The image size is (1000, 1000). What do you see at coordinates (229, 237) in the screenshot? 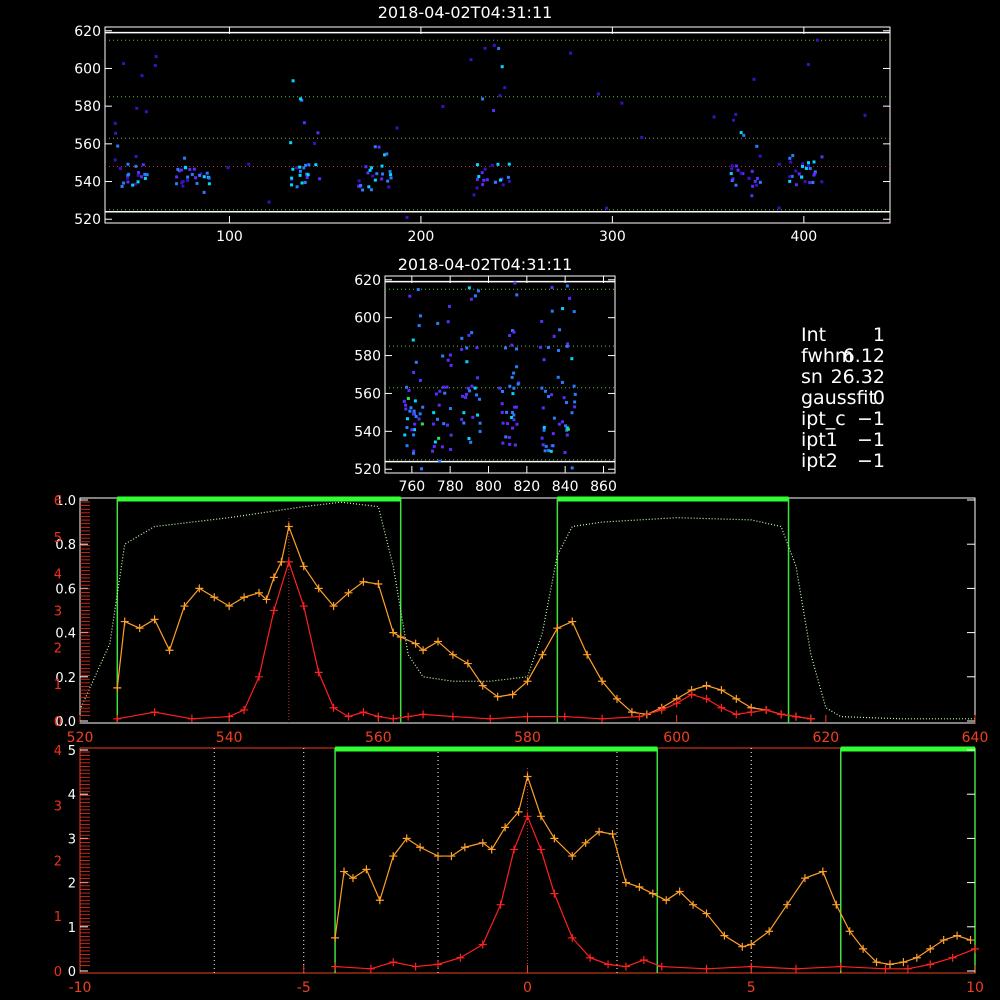
I see `x-tick-label: 100` at bounding box center [229, 237].